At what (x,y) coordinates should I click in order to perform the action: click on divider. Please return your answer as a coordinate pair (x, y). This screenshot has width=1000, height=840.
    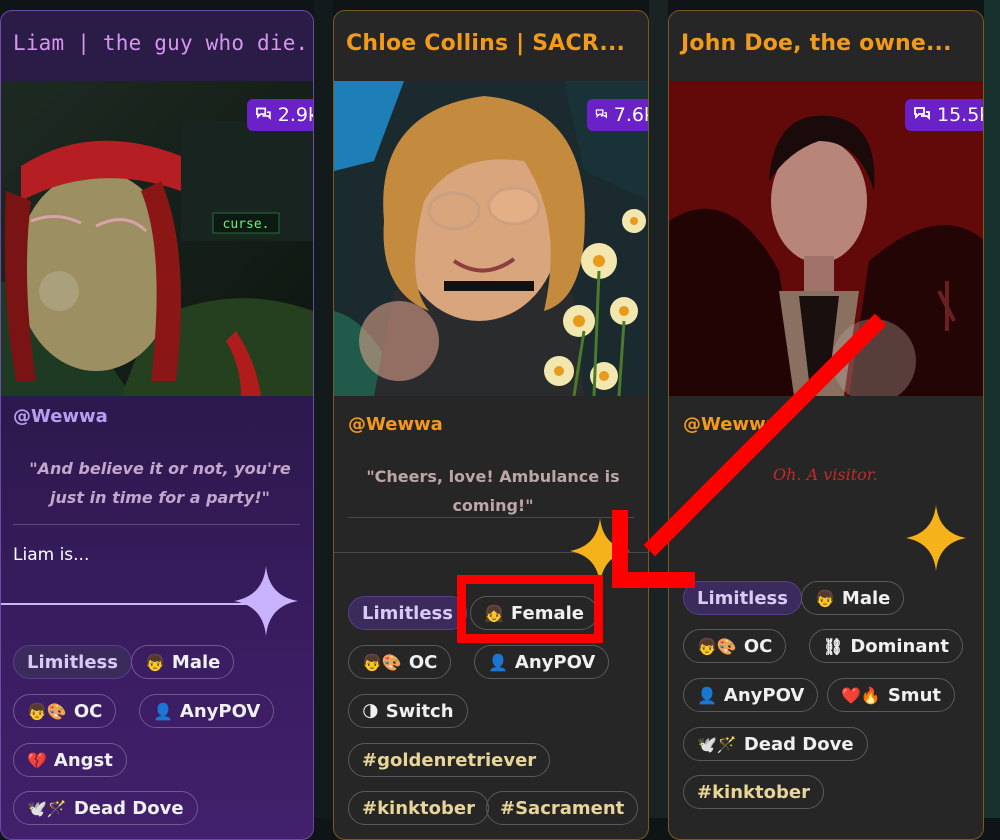
    Looking at the image, I should click on (156, 524).